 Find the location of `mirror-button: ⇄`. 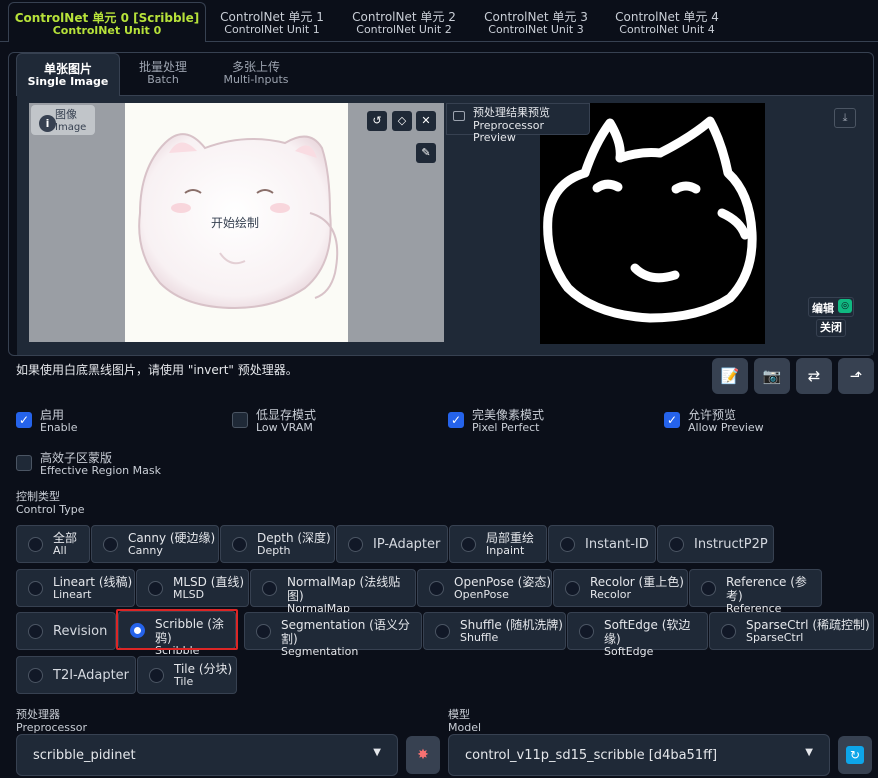

mirror-button: ⇄ is located at coordinates (814, 376).